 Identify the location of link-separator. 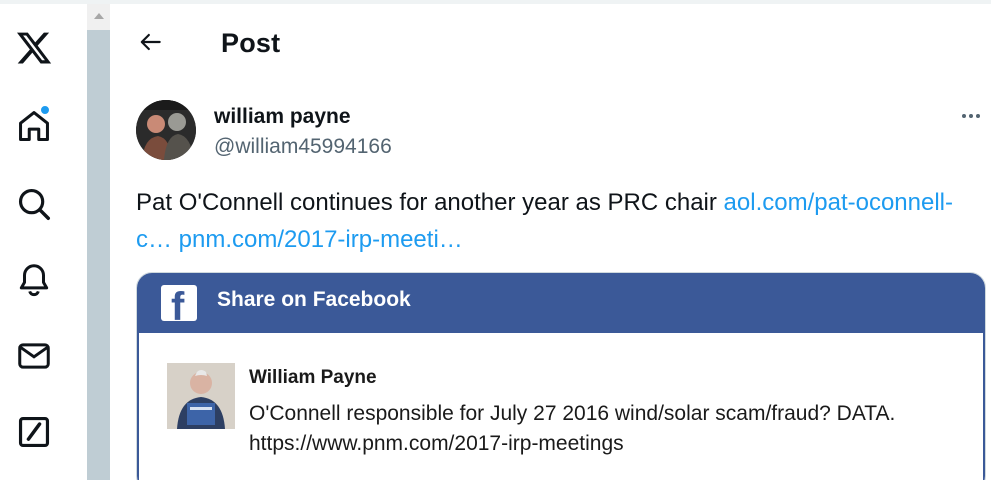
(175, 239).